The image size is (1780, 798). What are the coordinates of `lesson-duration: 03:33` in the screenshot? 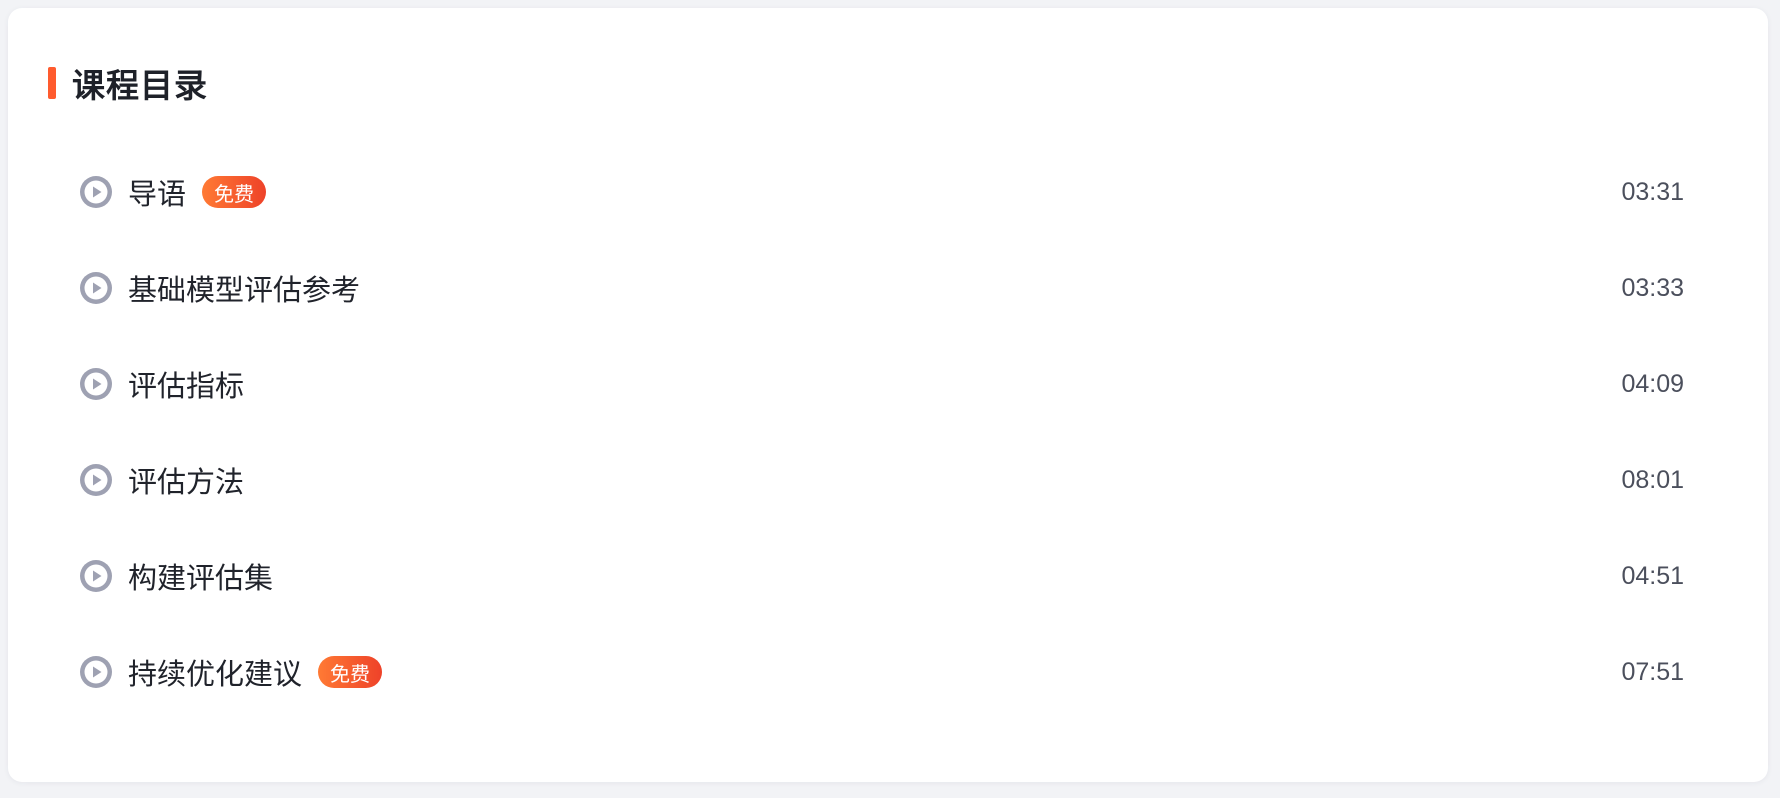 It's located at (1652, 287).